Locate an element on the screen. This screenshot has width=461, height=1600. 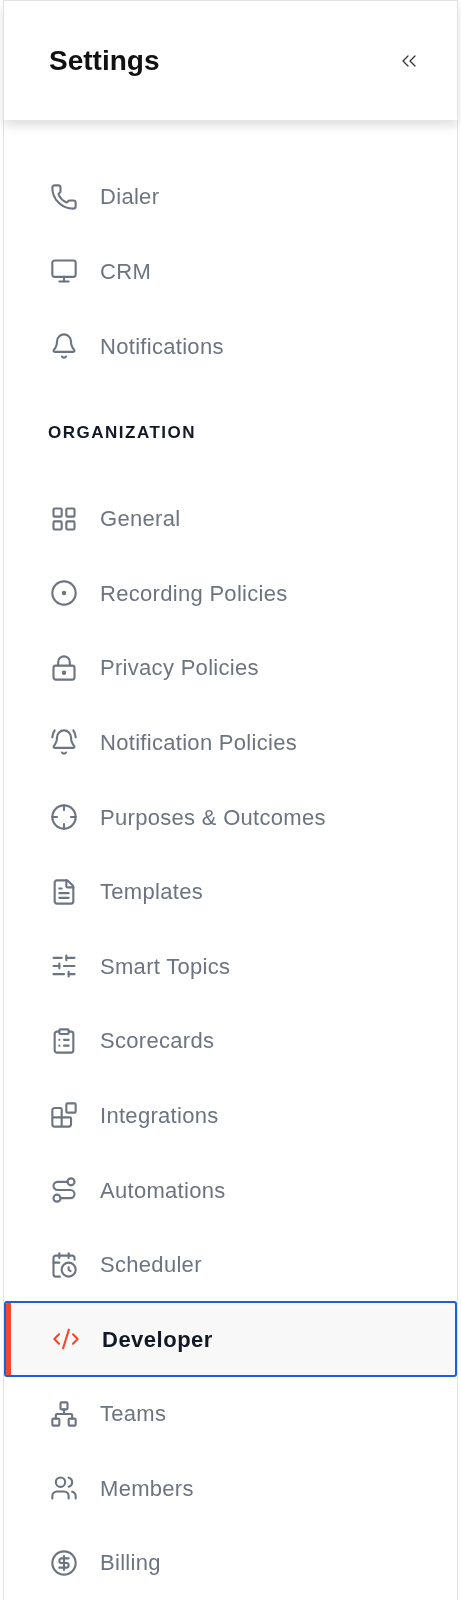
calendar-clock-icon is located at coordinates (64, 1264).